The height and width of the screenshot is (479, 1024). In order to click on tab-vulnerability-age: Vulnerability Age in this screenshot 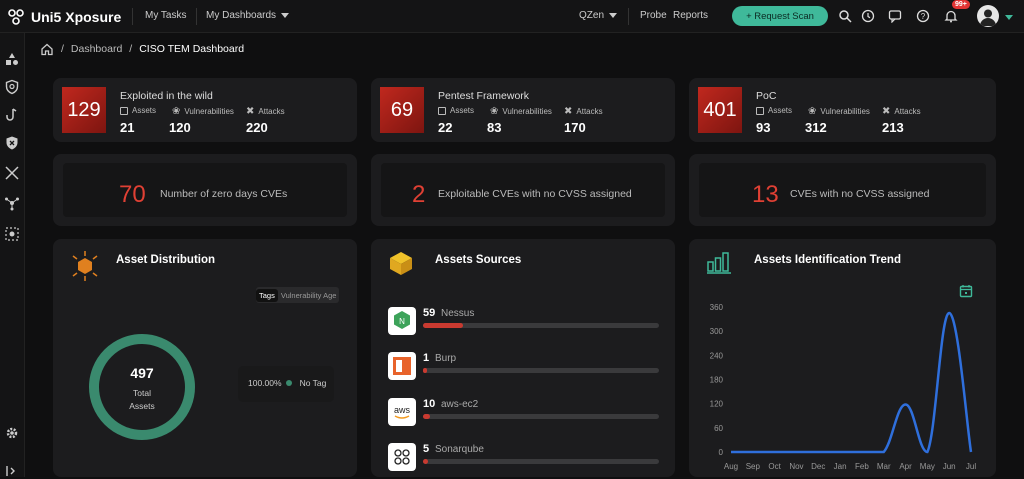, I will do `click(309, 295)`.